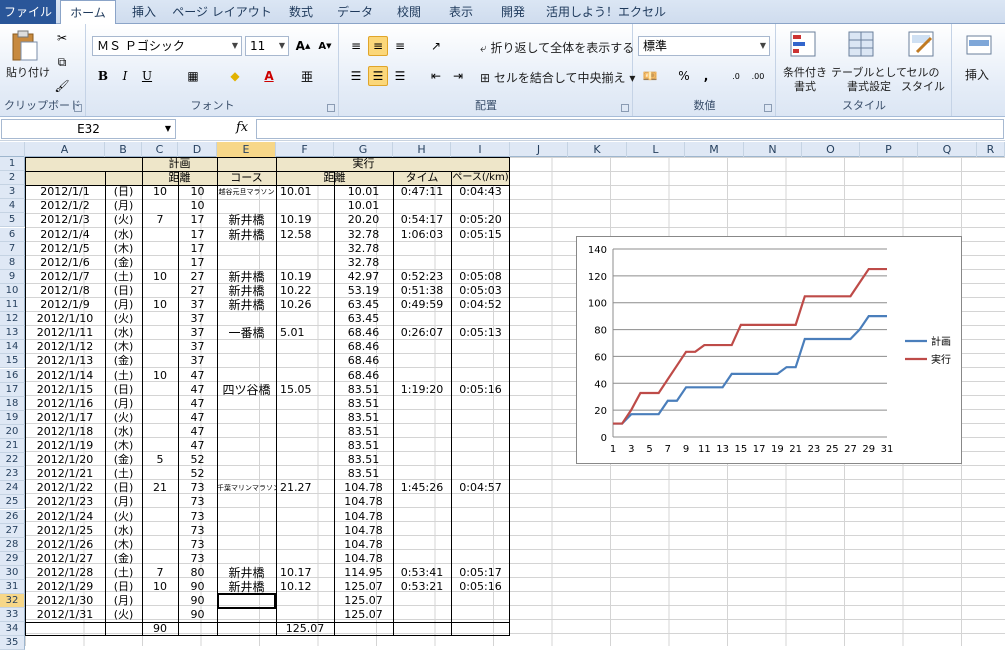  Describe the element at coordinates (12, 643) in the screenshot. I see `row-header-35: 35` at that location.